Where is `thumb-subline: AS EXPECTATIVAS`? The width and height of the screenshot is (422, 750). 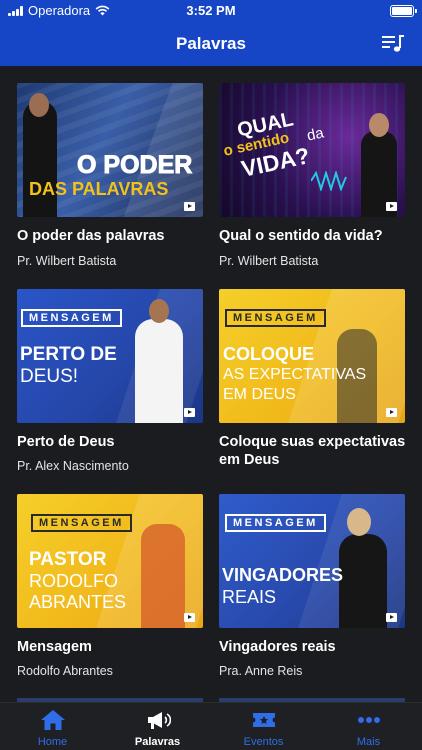 thumb-subline: AS EXPECTATIVAS is located at coordinates (295, 374).